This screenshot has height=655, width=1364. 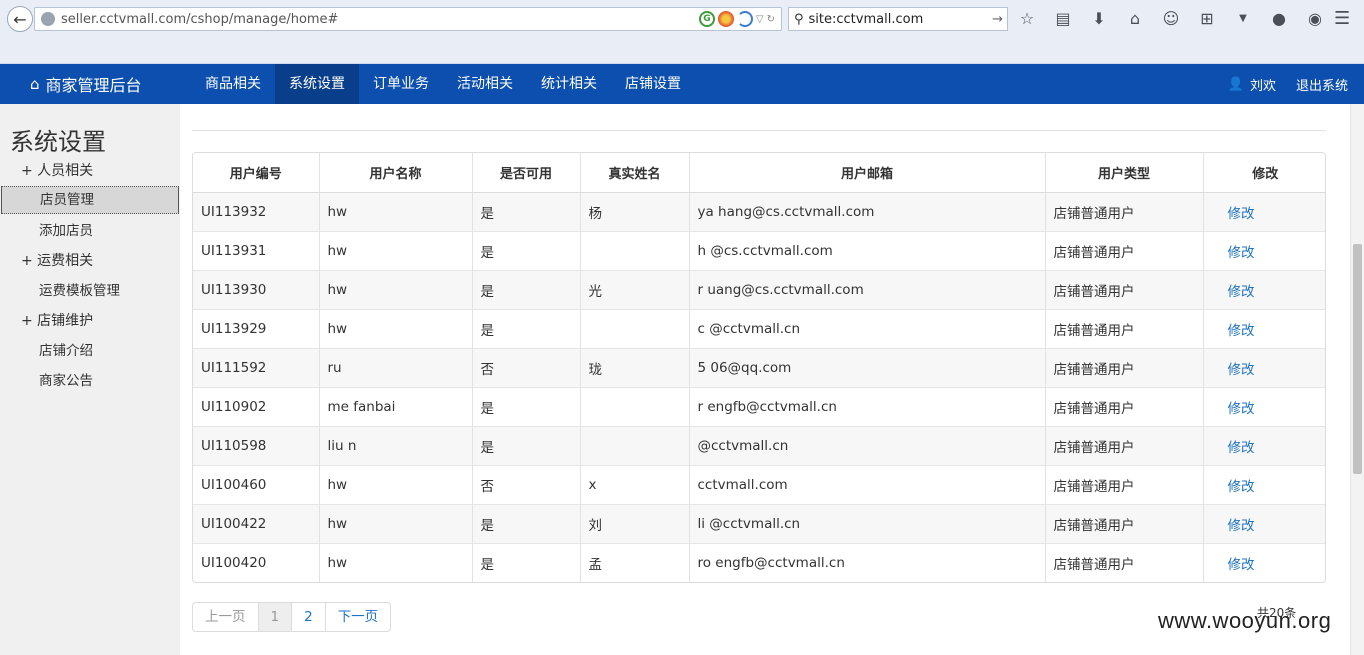 I want to click on table-cell: 否, so click(x=526, y=367).